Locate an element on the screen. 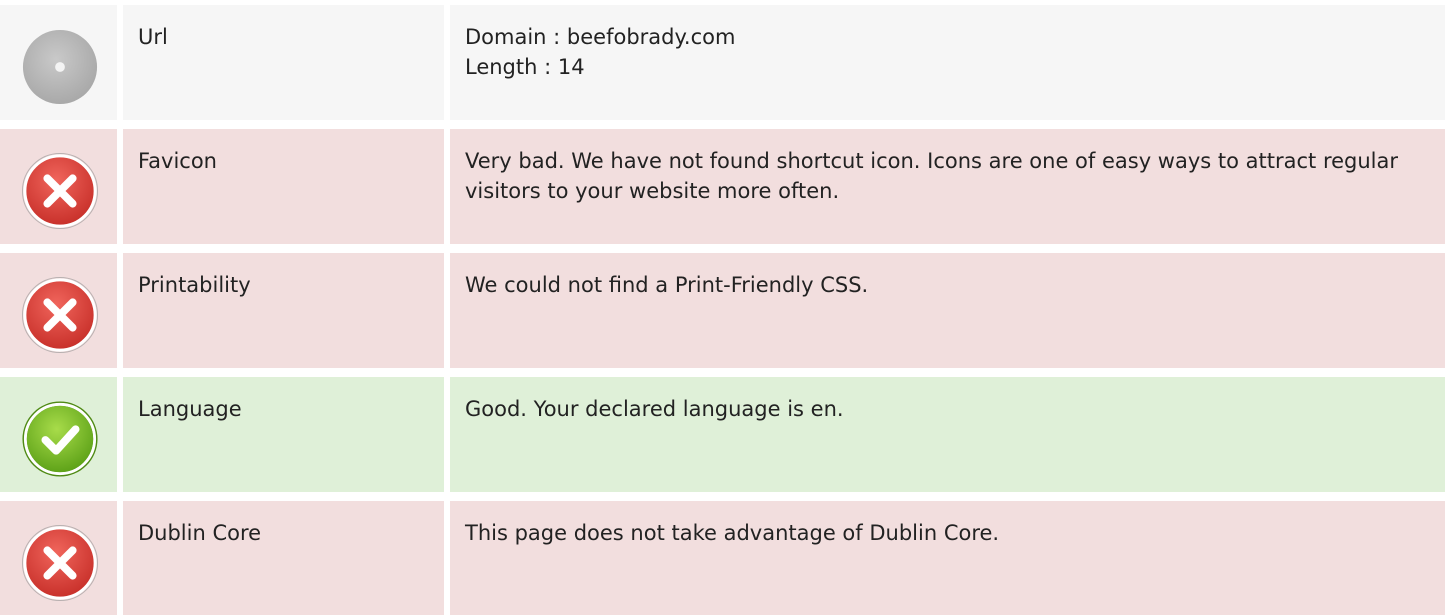 This screenshot has width=1445, height=615. row-label: Dublin Core is located at coordinates (283, 558).